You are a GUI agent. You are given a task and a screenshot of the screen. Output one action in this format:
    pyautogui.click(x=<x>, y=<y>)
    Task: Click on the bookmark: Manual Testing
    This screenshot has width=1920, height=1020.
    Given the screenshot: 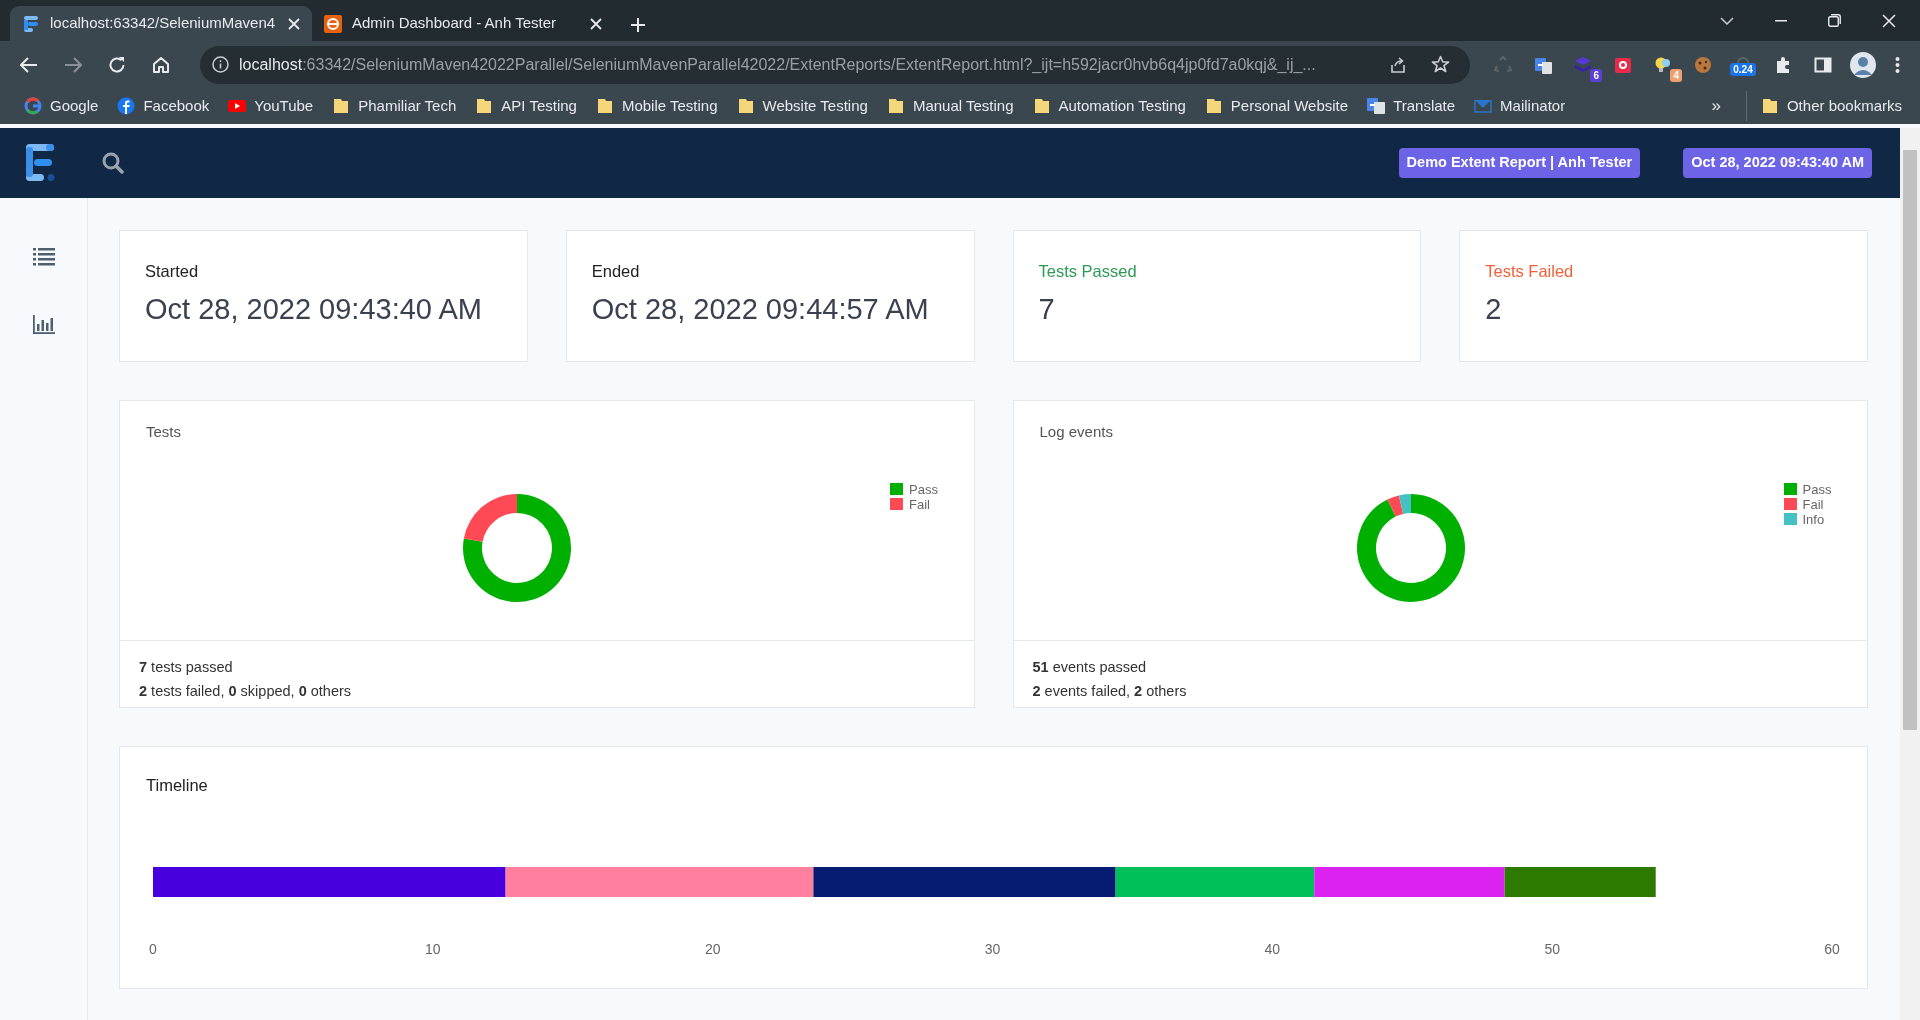 What is the action you would take?
    pyautogui.click(x=950, y=106)
    